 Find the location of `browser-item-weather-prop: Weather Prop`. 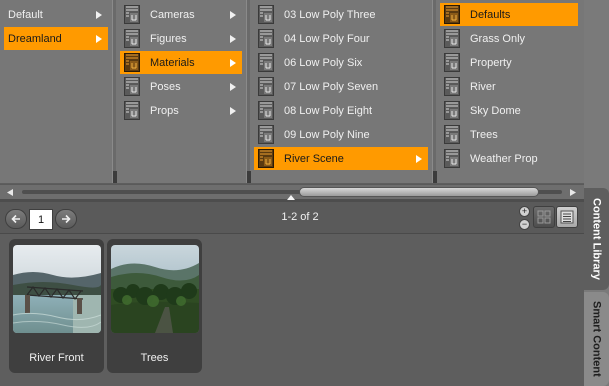

browser-item-weather-prop: Weather Prop is located at coordinates (509, 158).